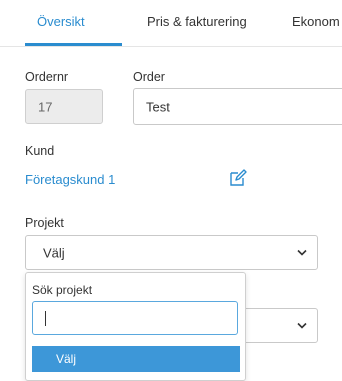 This screenshot has height=381, width=342. I want to click on dropdown-option-label: Välj, so click(66, 359).